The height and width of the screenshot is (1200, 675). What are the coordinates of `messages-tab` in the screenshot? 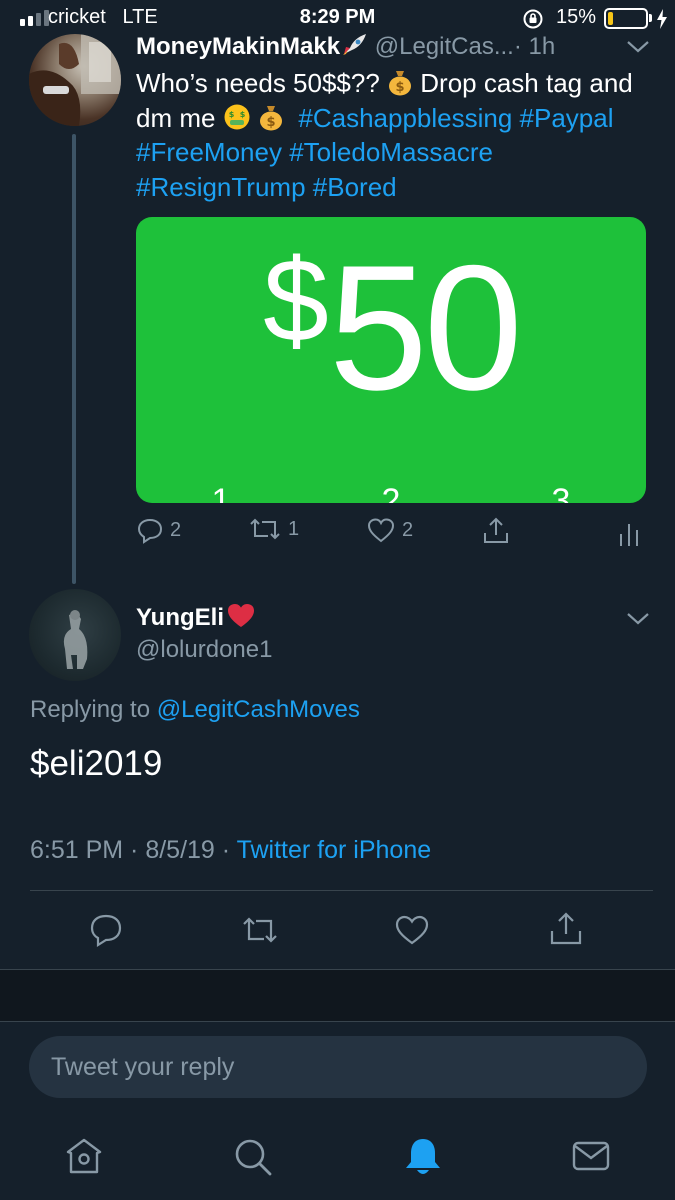 It's located at (591, 1156).